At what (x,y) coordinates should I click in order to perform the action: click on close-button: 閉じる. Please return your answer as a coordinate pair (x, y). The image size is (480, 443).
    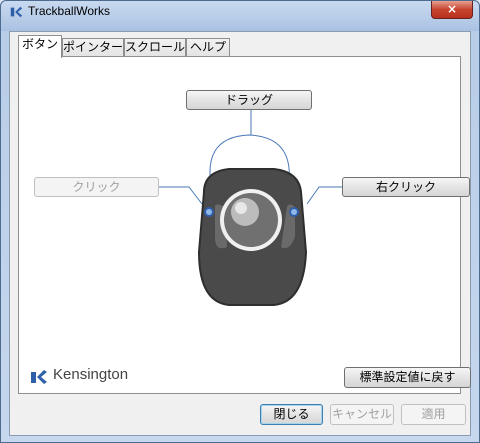
    Looking at the image, I should click on (291, 414).